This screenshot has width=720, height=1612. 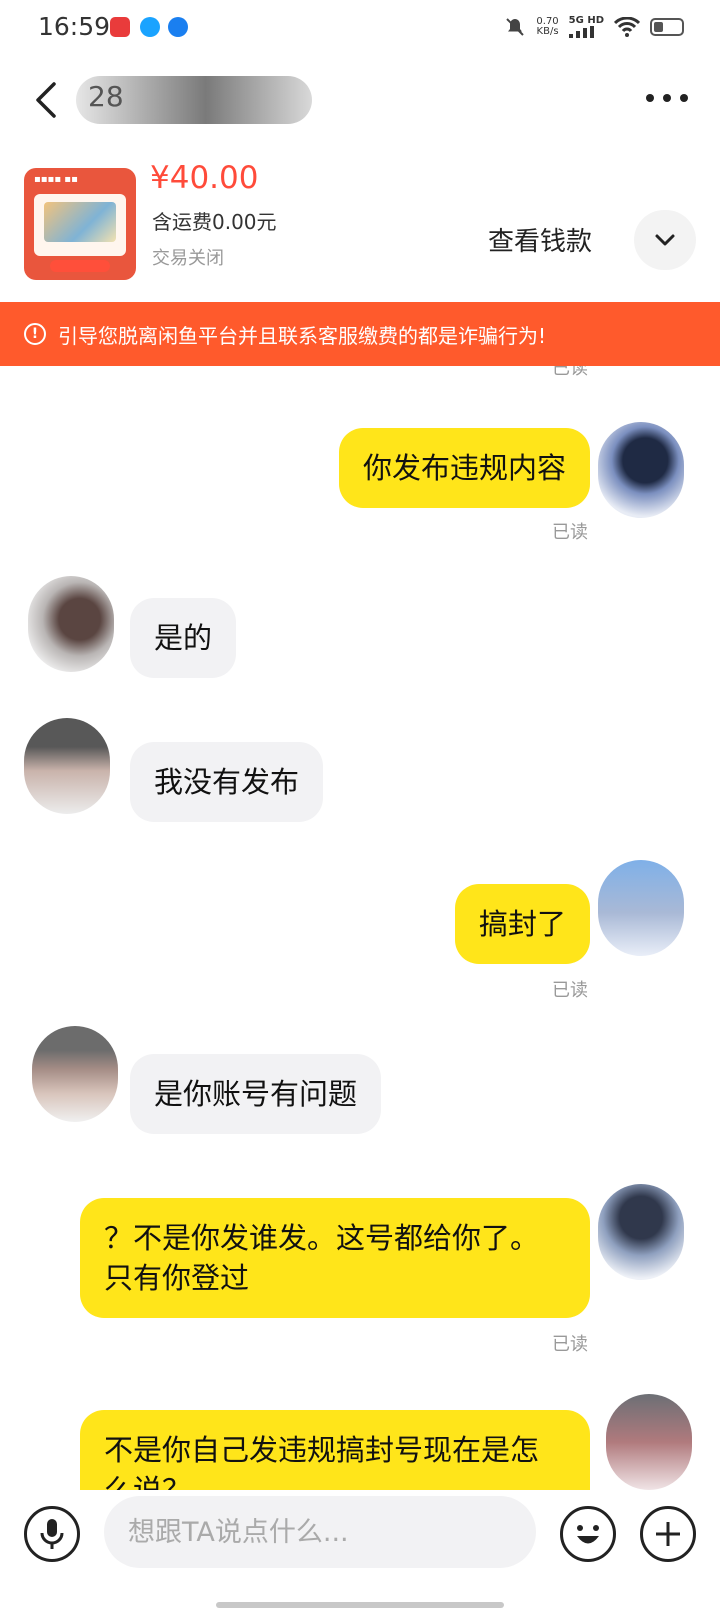 What do you see at coordinates (256, 1094) in the screenshot?
I see `message-bubble-incoming: 是你账号有问题` at bounding box center [256, 1094].